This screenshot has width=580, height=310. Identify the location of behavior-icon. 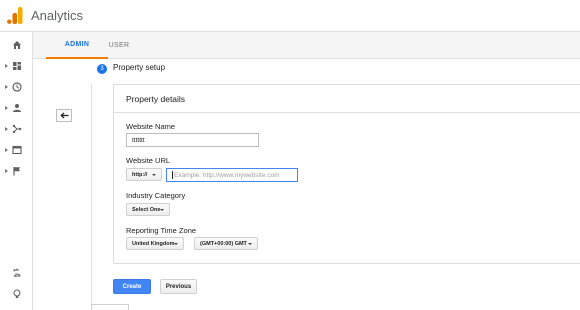
(17, 150).